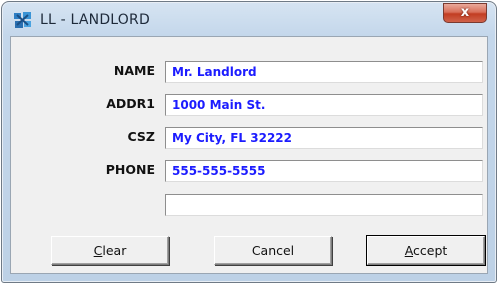 The width and height of the screenshot is (500, 286). I want to click on accept-label-rest: ccept, so click(430, 250).